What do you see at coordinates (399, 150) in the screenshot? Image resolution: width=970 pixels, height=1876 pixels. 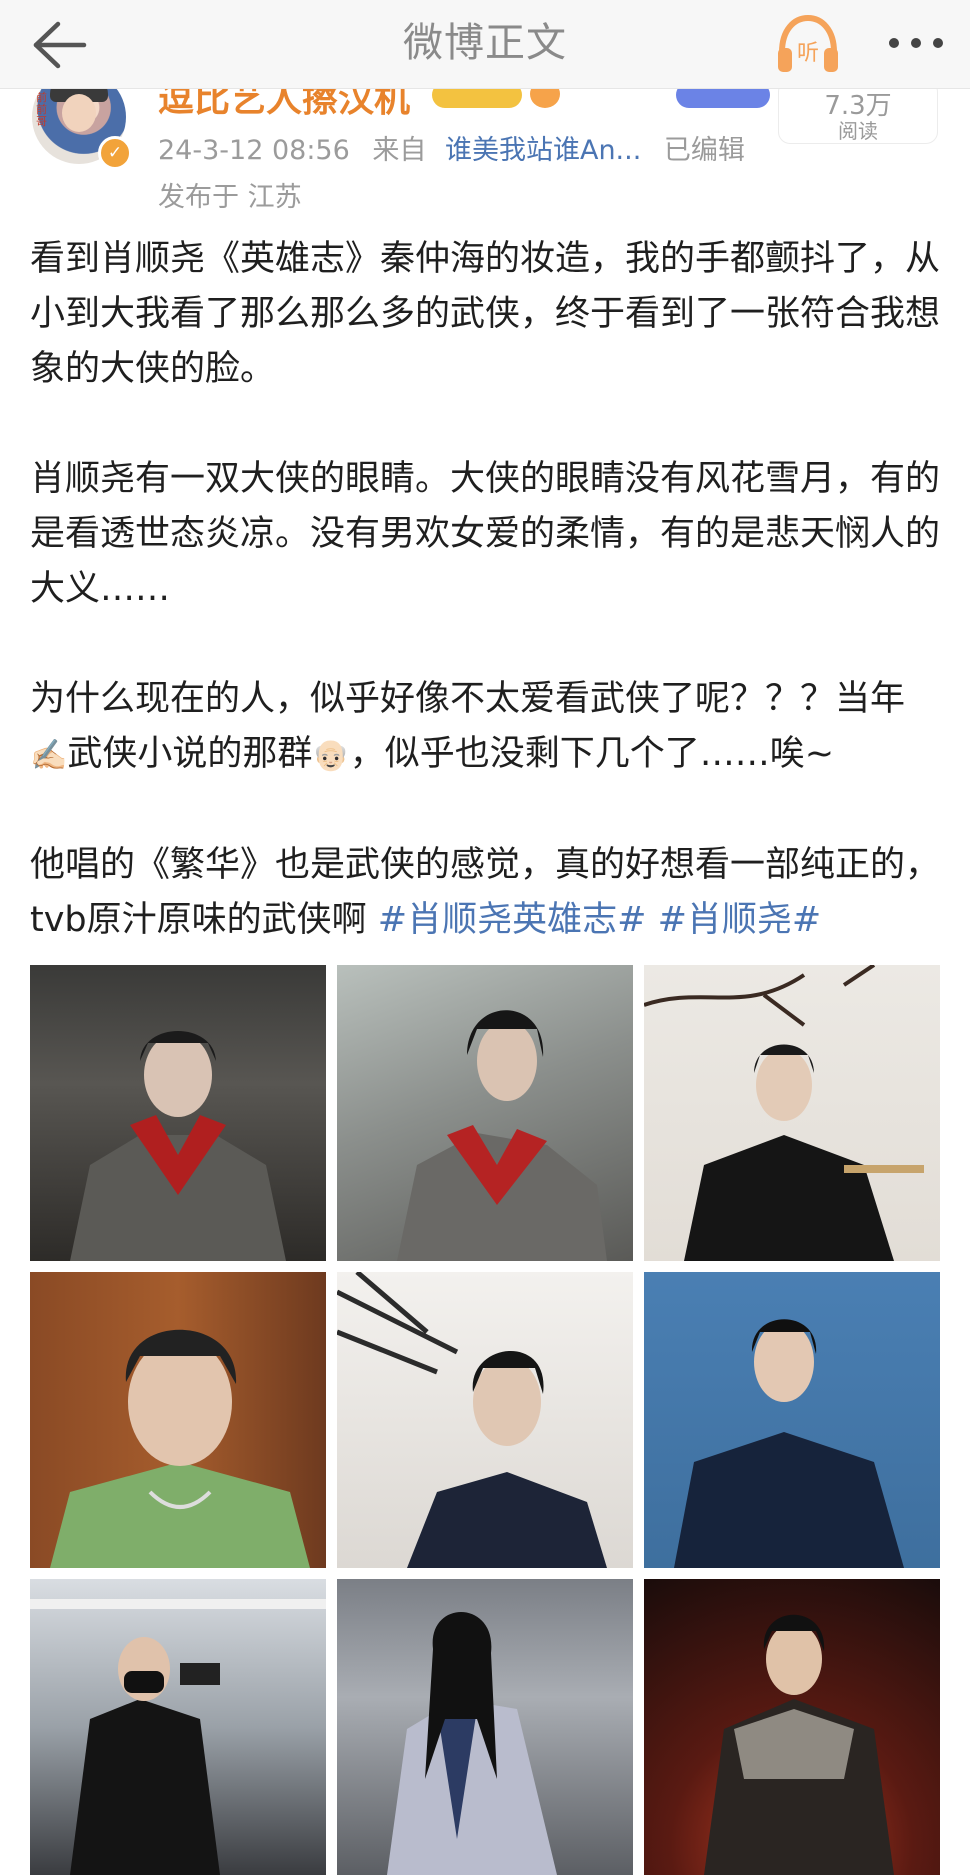 I see `from-label: 来自` at bounding box center [399, 150].